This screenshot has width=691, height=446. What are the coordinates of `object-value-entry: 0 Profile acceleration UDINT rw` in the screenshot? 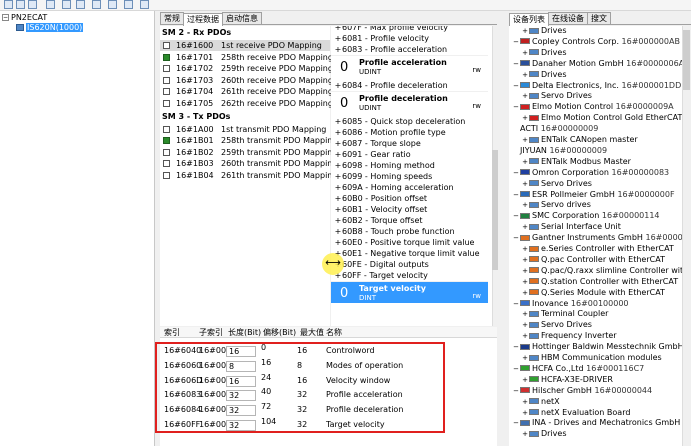 It's located at (409, 66).